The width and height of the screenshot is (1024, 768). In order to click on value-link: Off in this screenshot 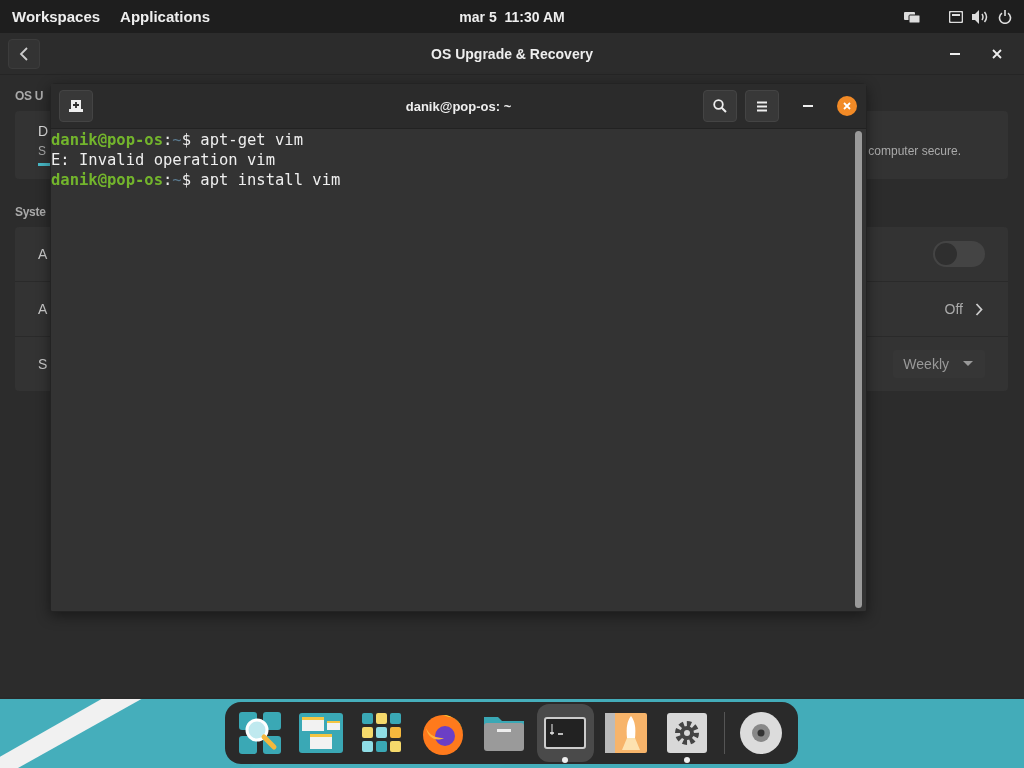, I will do `click(964, 309)`.